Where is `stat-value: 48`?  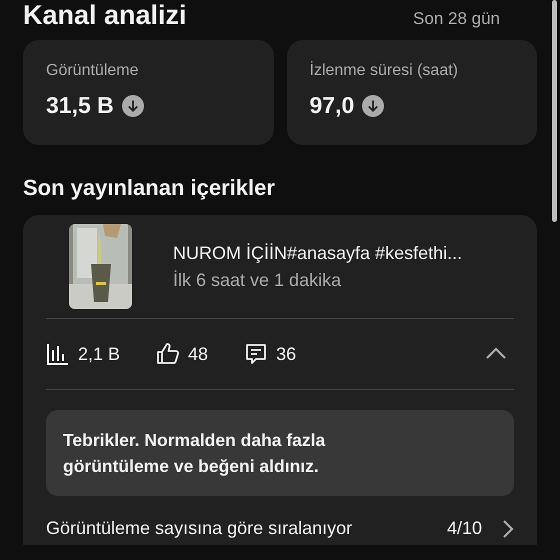
stat-value: 48 is located at coordinates (198, 354).